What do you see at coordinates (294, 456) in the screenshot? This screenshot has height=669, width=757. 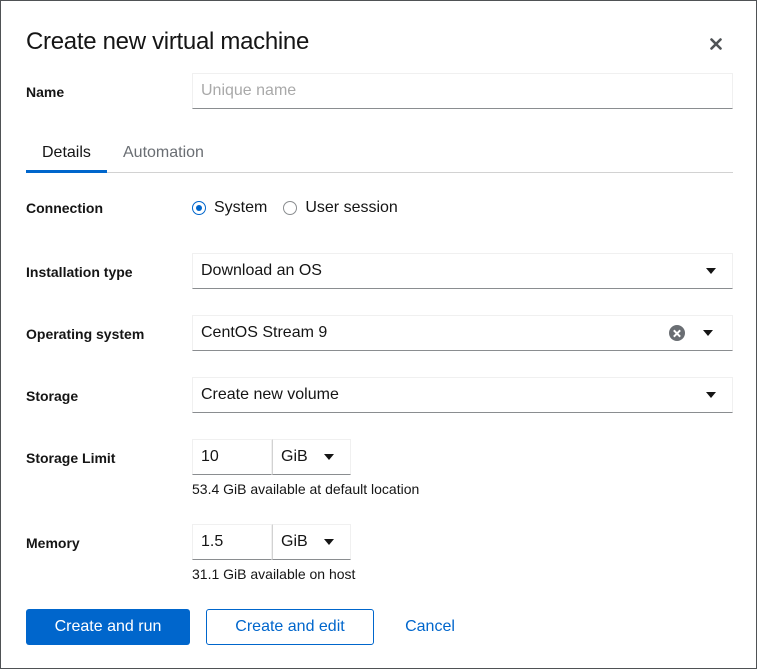 I see `storage-limit-unit: GiB` at bounding box center [294, 456].